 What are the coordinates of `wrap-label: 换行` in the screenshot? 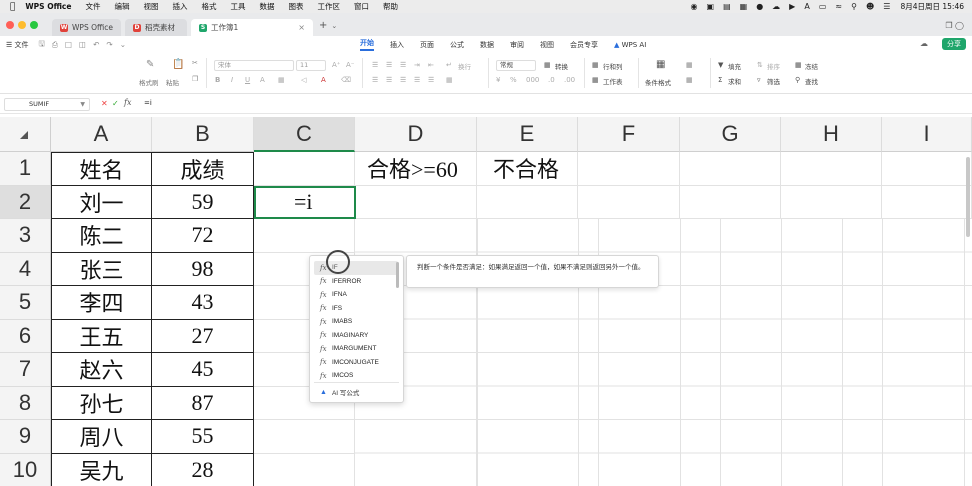 It's located at (464, 66).